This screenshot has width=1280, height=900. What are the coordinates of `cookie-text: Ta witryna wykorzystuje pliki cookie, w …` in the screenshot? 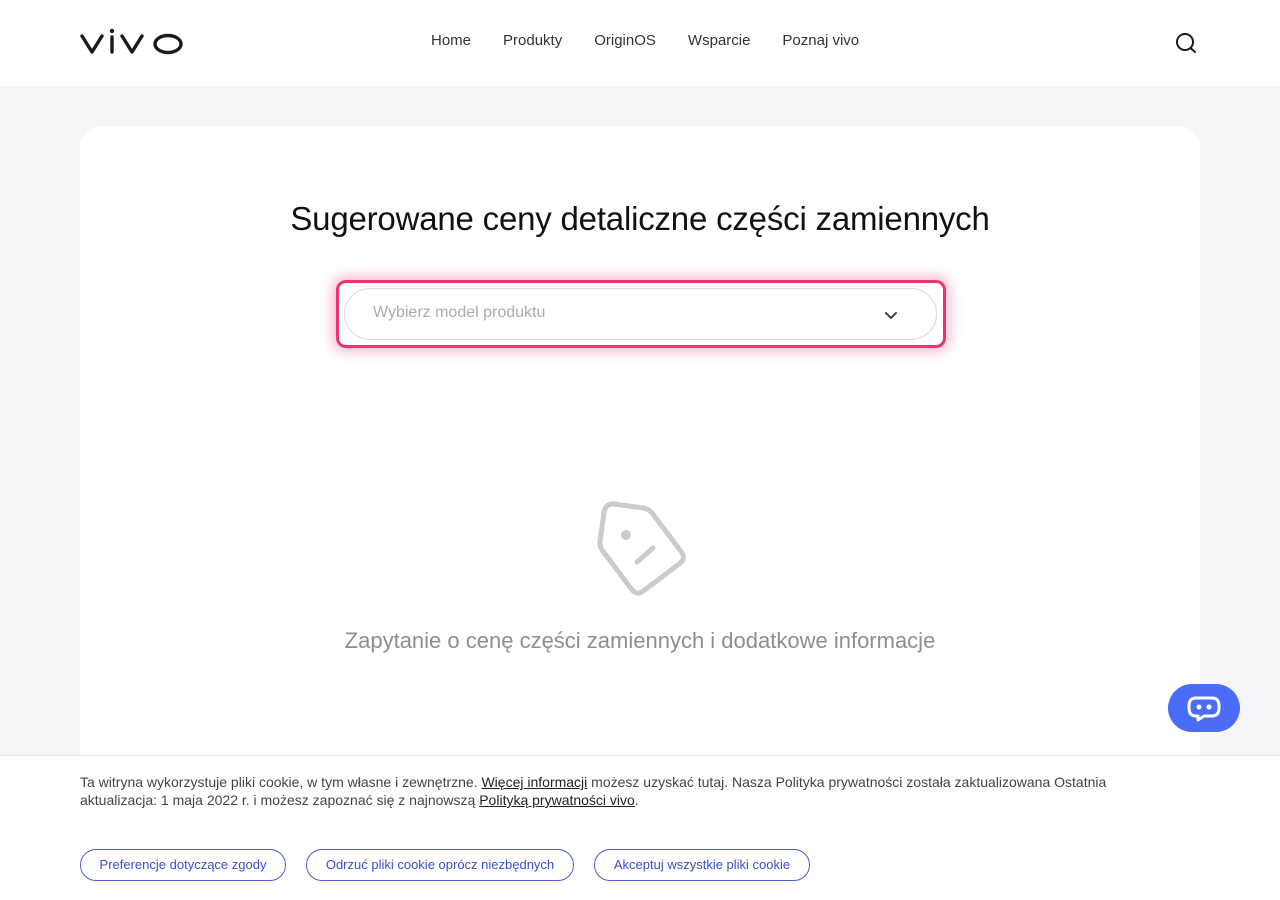 It's located at (625, 791).